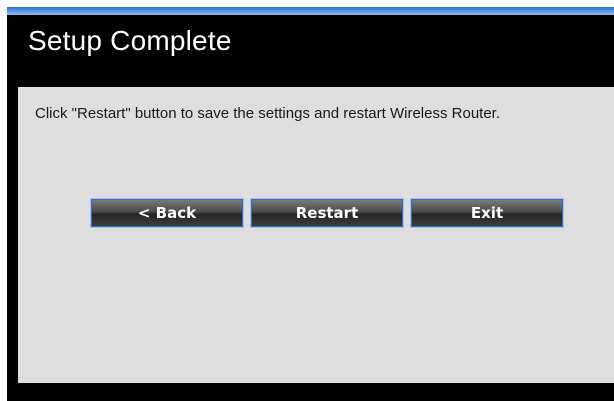 The image size is (614, 401). What do you see at coordinates (310, 11) in the screenshot?
I see `window-top-strip` at bounding box center [310, 11].